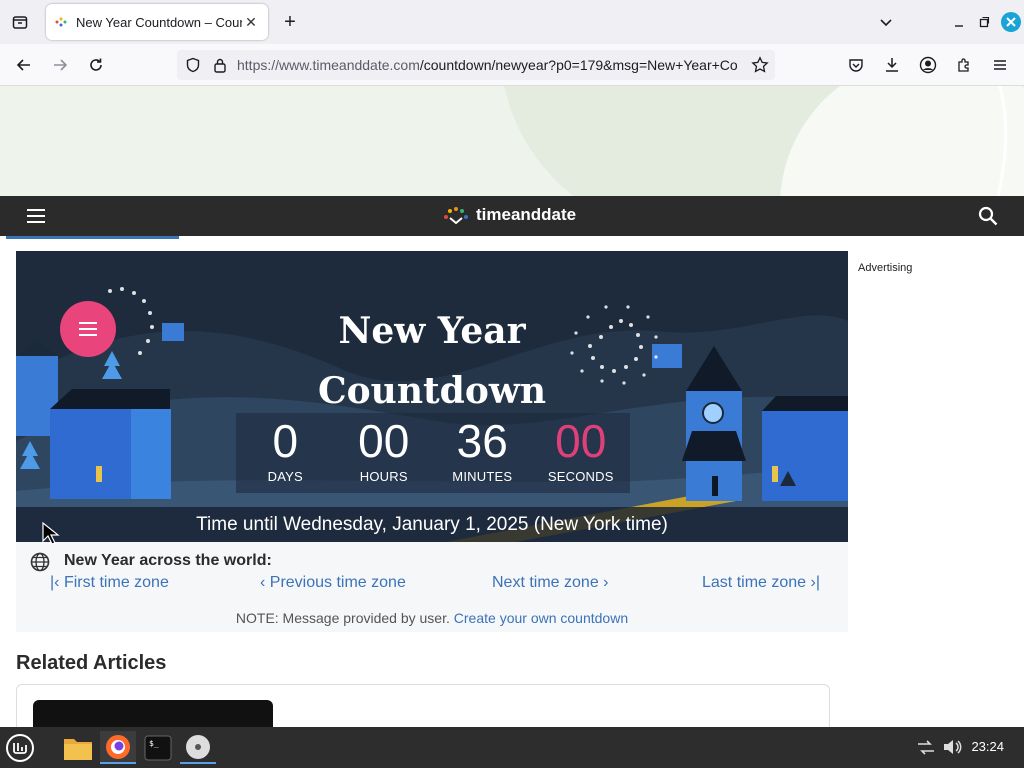 The width and height of the screenshot is (1024, 768). What do you see at coordinates (512, 141) in the screenshot?
I see `ad-banner` at bounding box center [512, 141].